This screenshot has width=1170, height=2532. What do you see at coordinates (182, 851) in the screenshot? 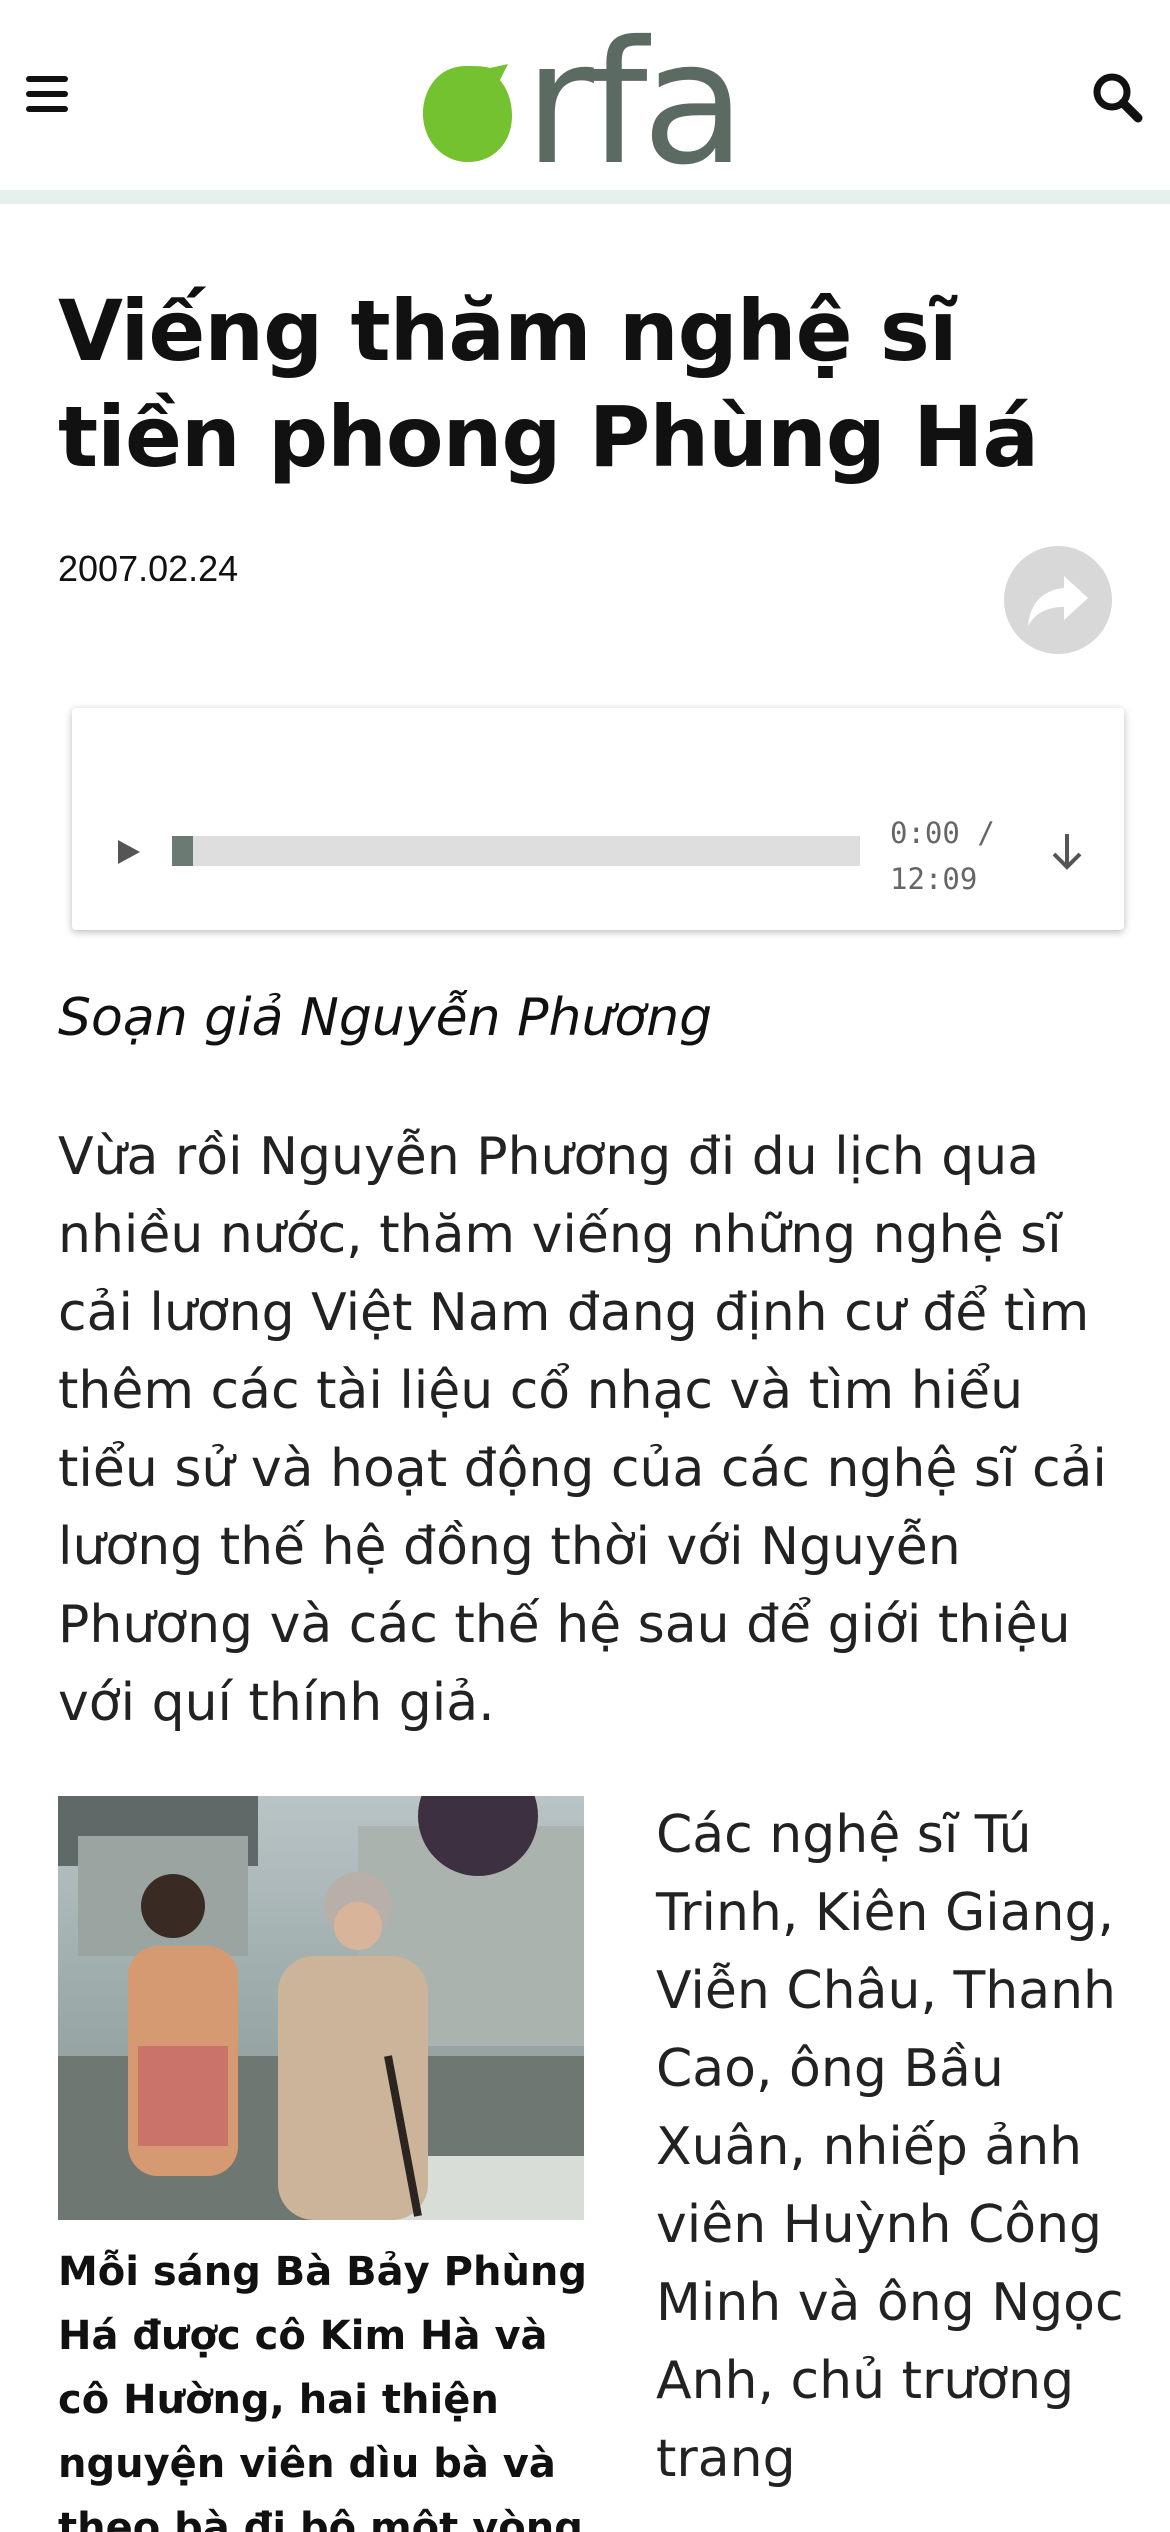
I see `audio-progress-fill` at bounding box center [182, 851].